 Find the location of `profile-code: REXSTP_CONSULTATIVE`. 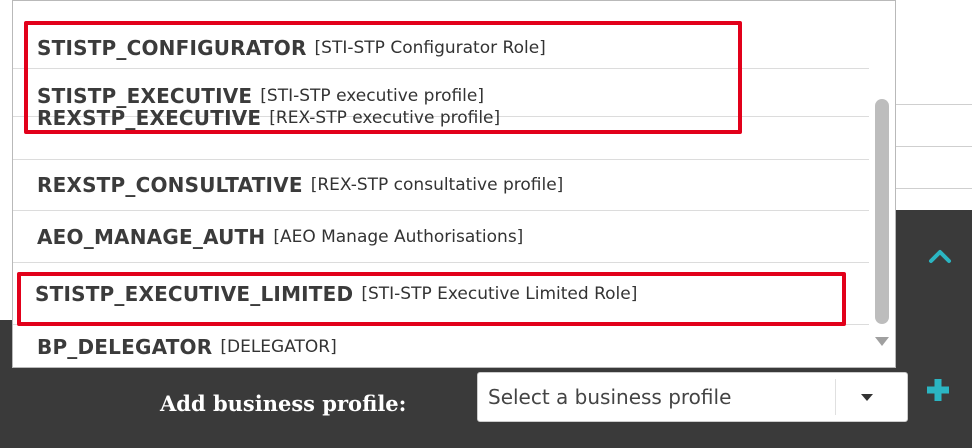

profile-code: REXSTP_CONSULTATIVE is located at coordinates (170, 185).